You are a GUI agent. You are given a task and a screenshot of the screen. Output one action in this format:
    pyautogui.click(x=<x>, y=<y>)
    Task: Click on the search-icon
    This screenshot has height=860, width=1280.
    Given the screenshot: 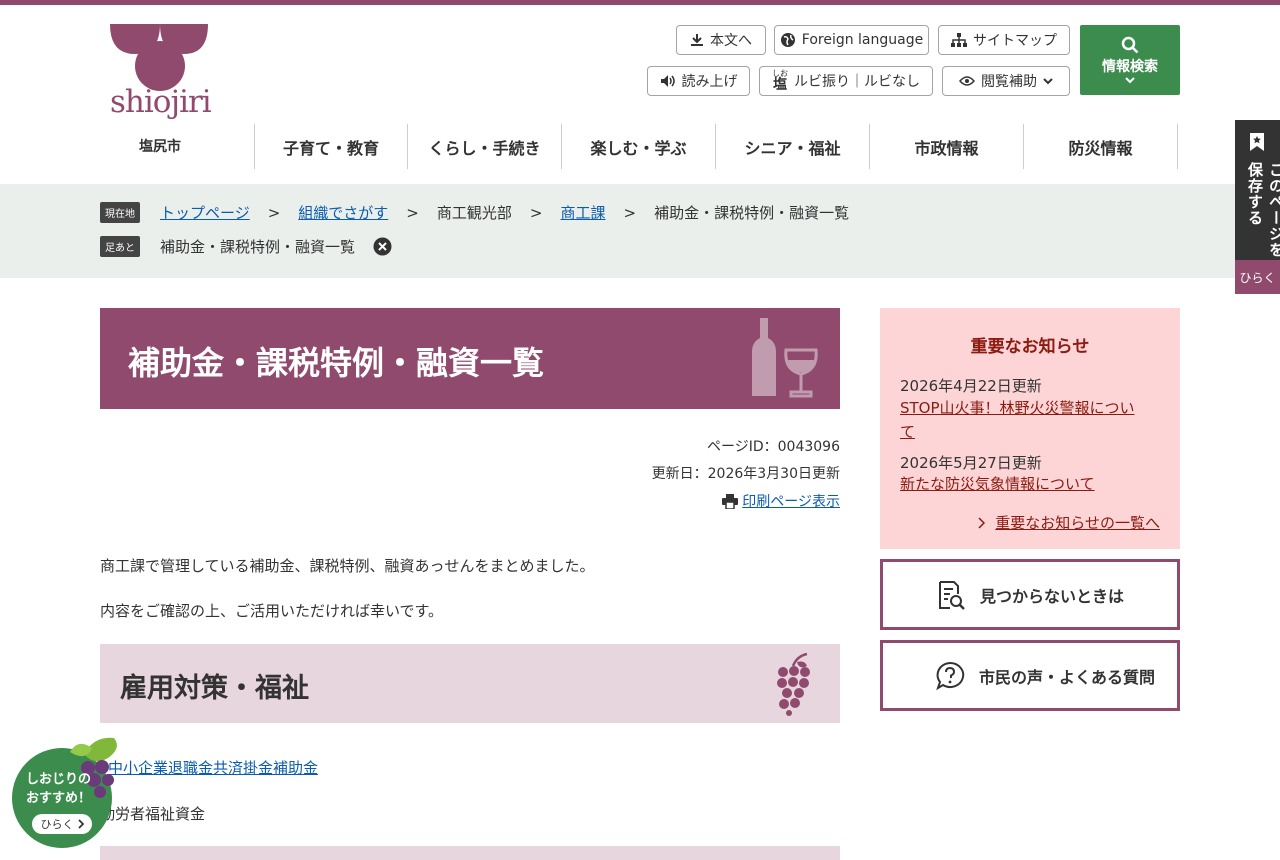 What is the action you would take?
    pyautogui.click(x=1130, y=45)
    